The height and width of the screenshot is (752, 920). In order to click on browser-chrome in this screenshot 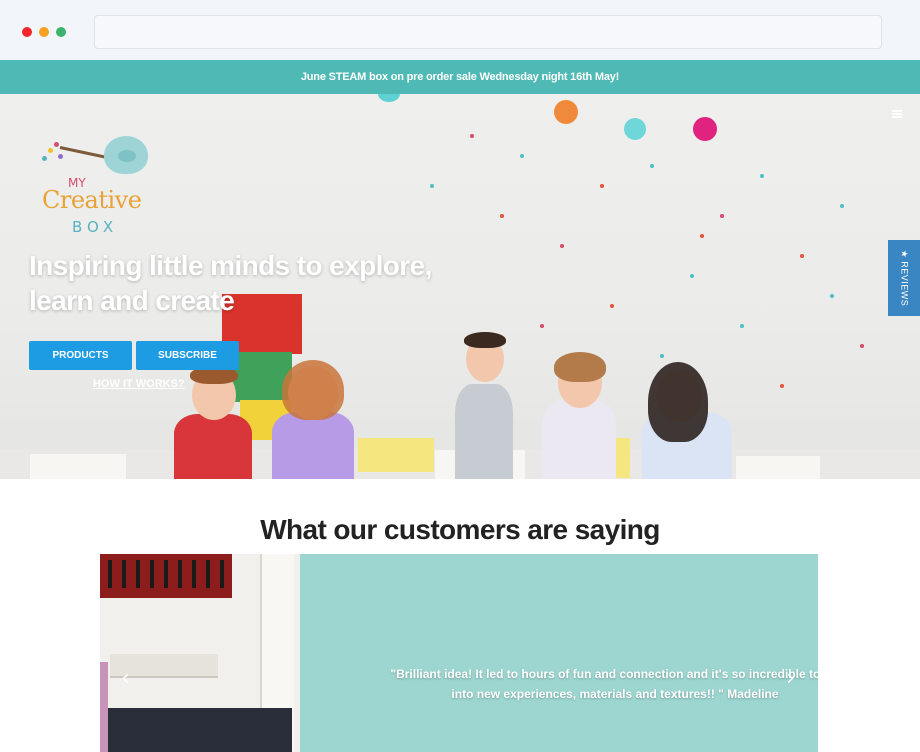, I will do `click(460, 30)`.